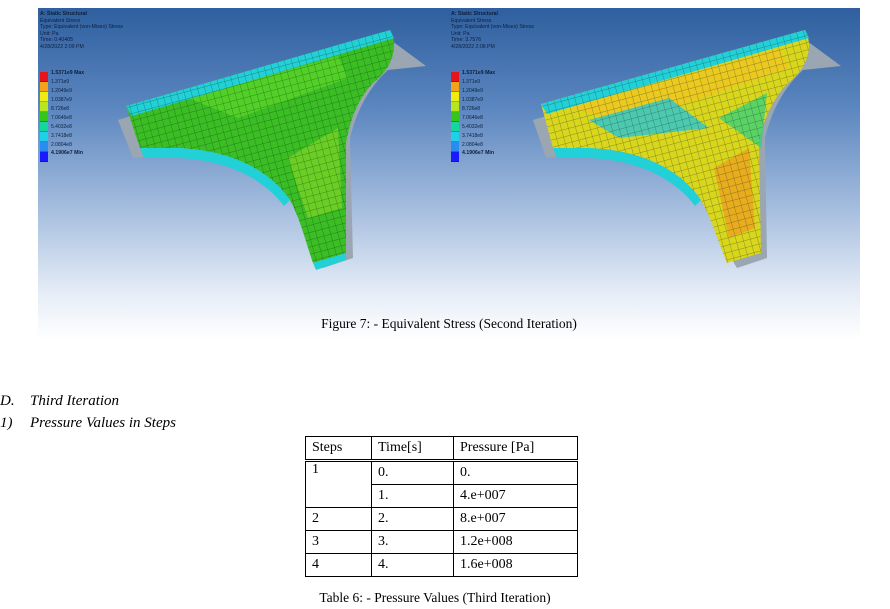  What do you see at coordinates (338, 448) in the screenshot?
I see `table-header: Steps` at bounding box center [338, 448].